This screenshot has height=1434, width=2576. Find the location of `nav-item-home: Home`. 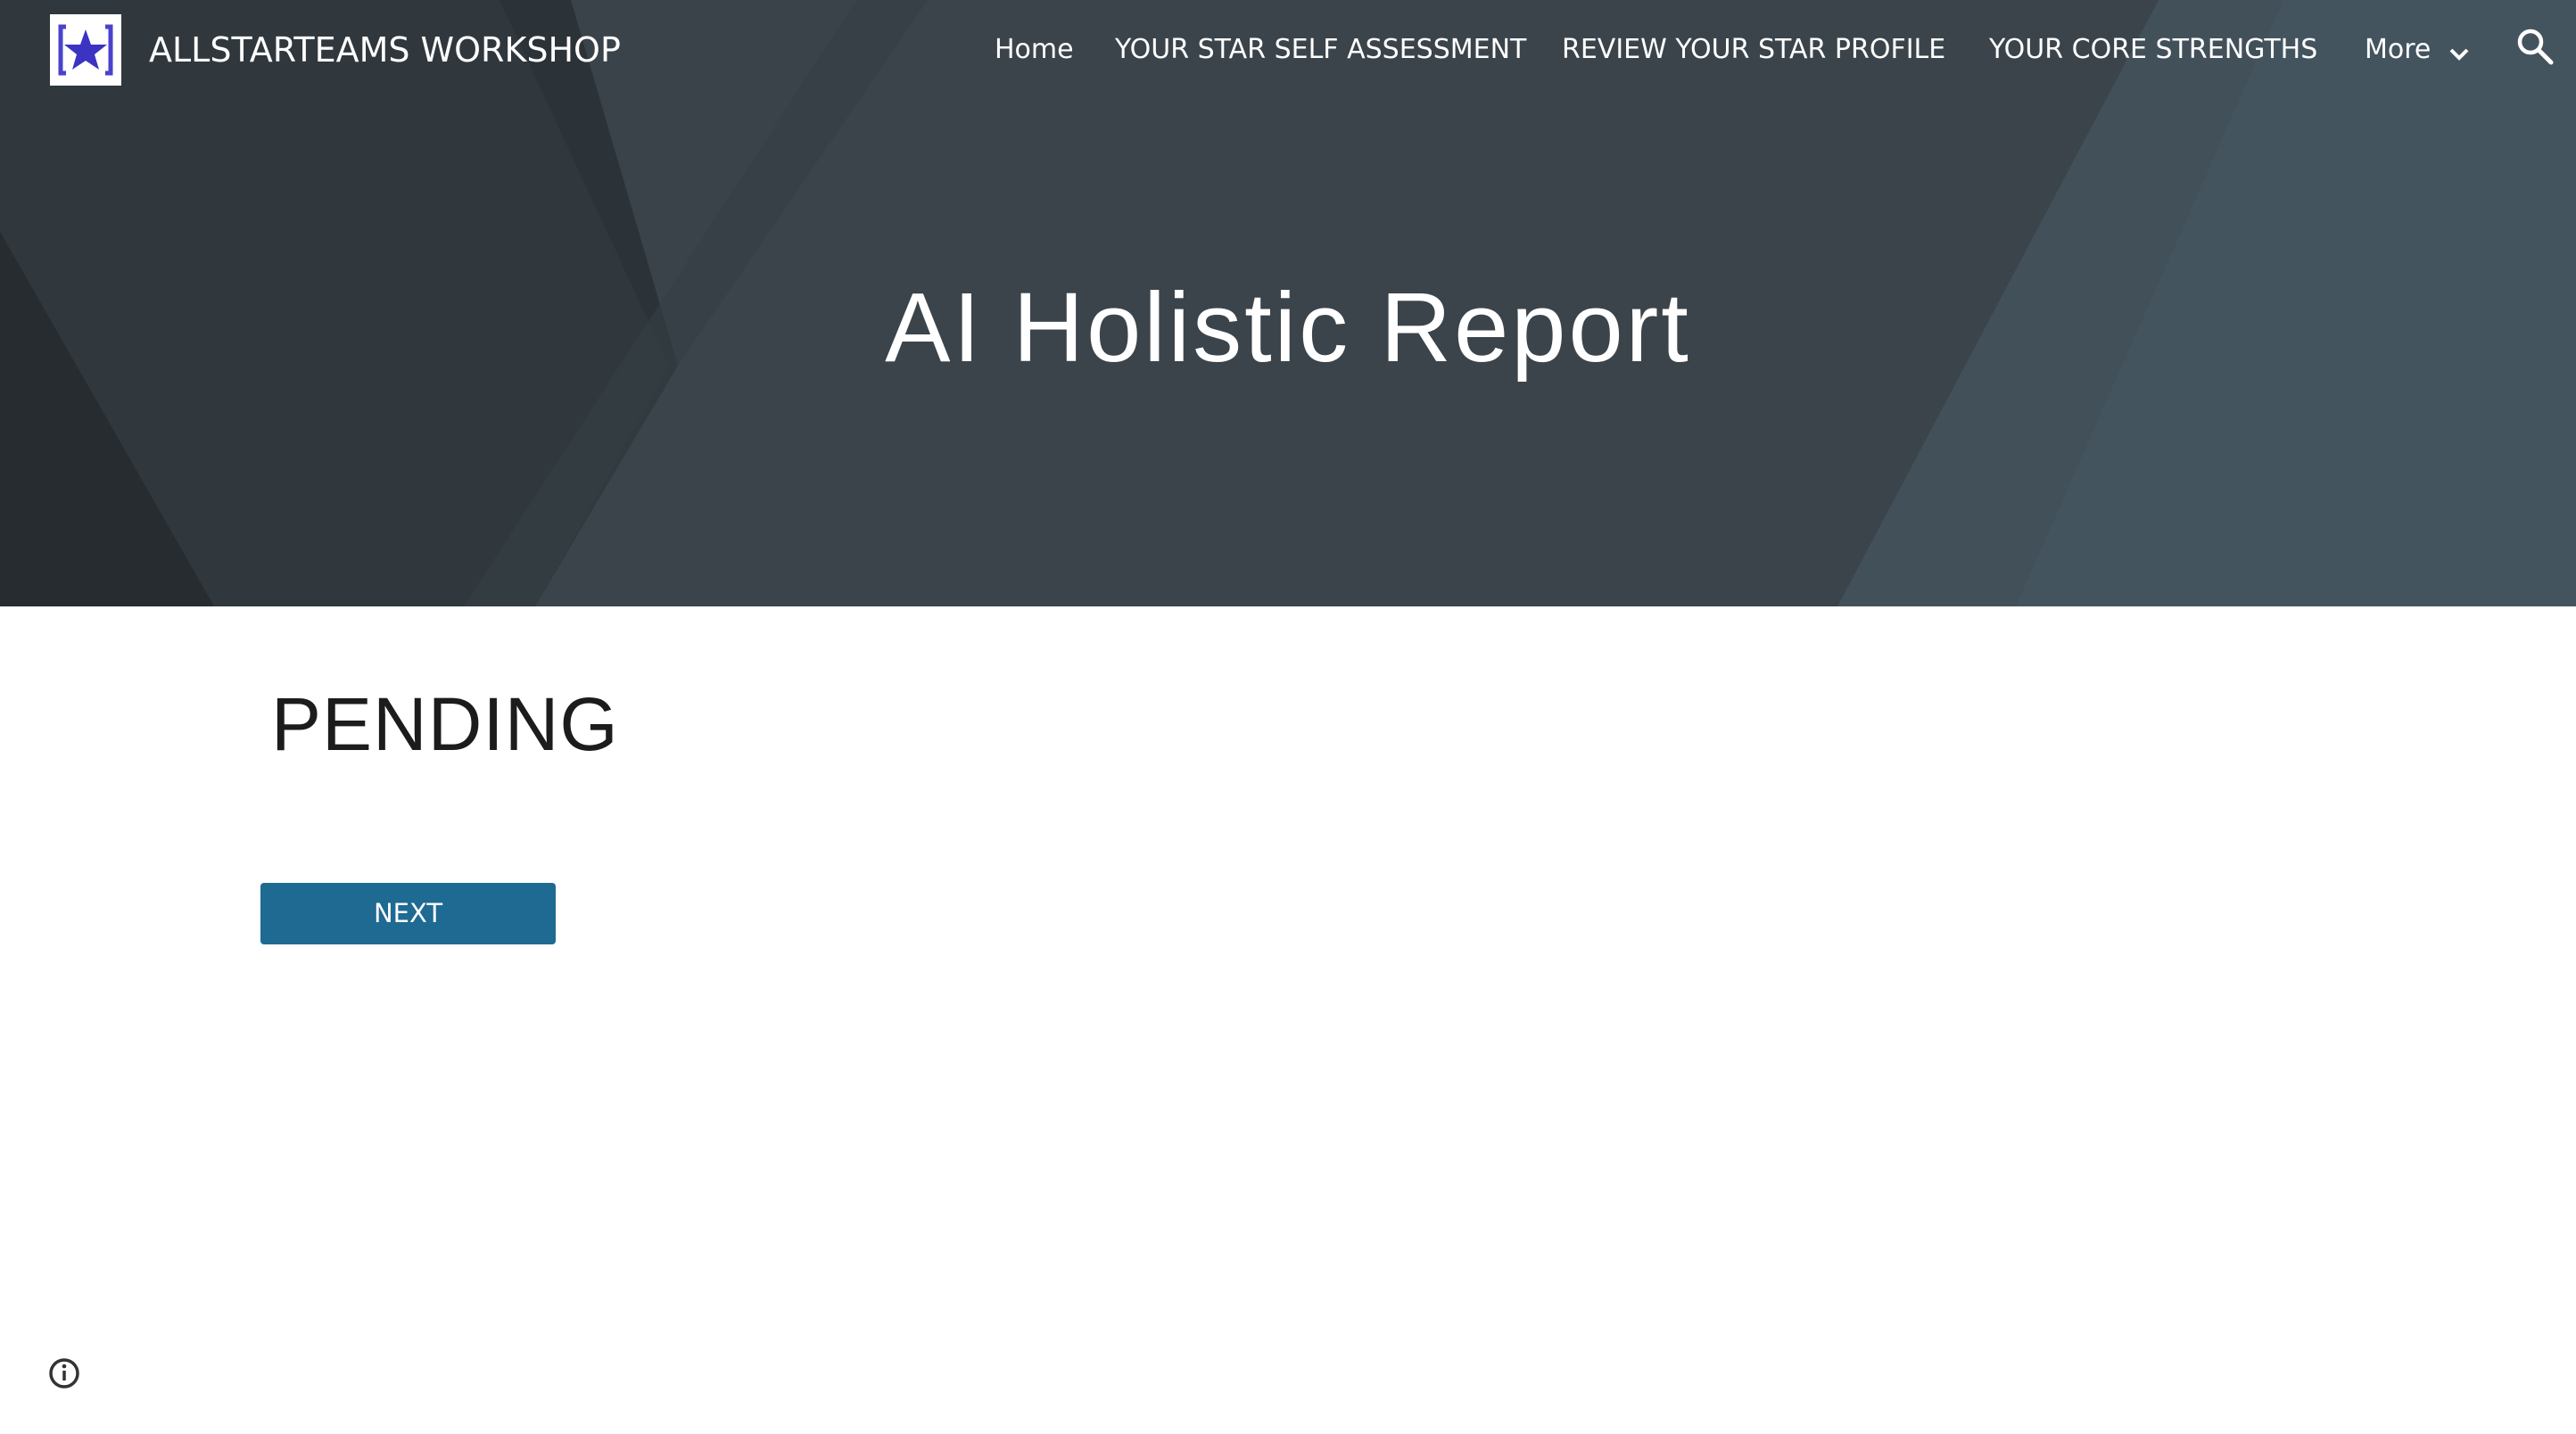

nav-item-home: Home is located at coordinates (1034, 50).